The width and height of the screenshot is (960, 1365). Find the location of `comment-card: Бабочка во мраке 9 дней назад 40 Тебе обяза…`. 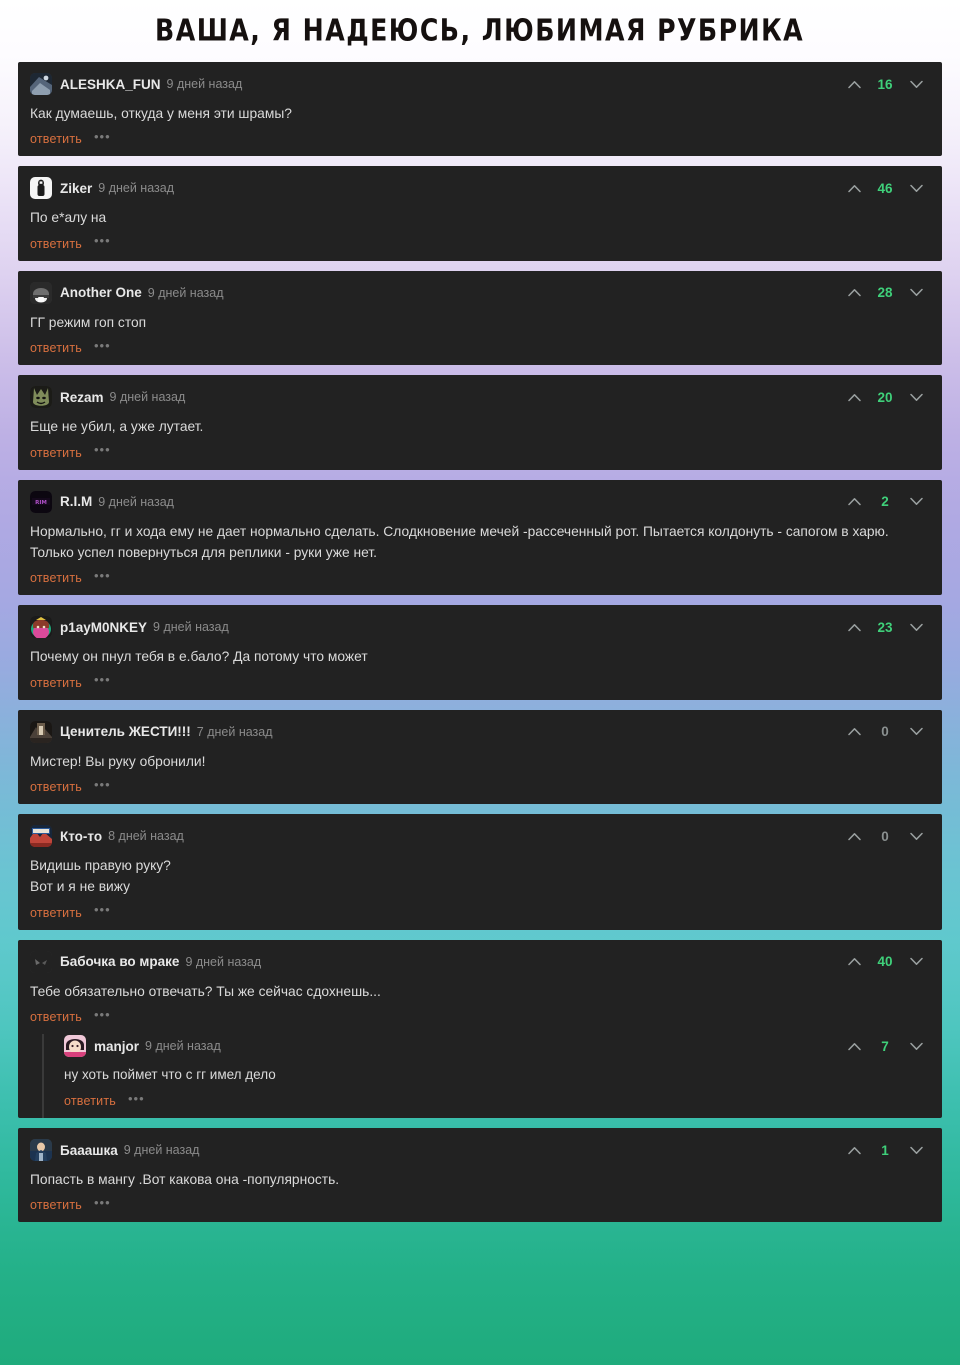

comment-card: Бабочка во мраке 9 дней назад 40 Тебе обяза… is located at coordinates (480, 1029).